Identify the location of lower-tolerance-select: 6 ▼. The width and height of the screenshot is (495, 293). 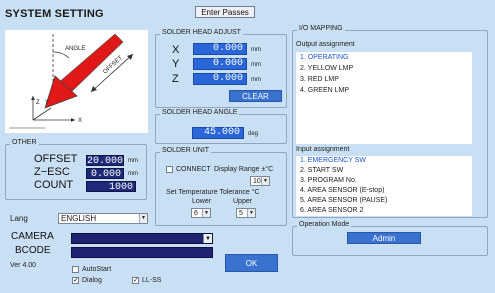
(201, 213).